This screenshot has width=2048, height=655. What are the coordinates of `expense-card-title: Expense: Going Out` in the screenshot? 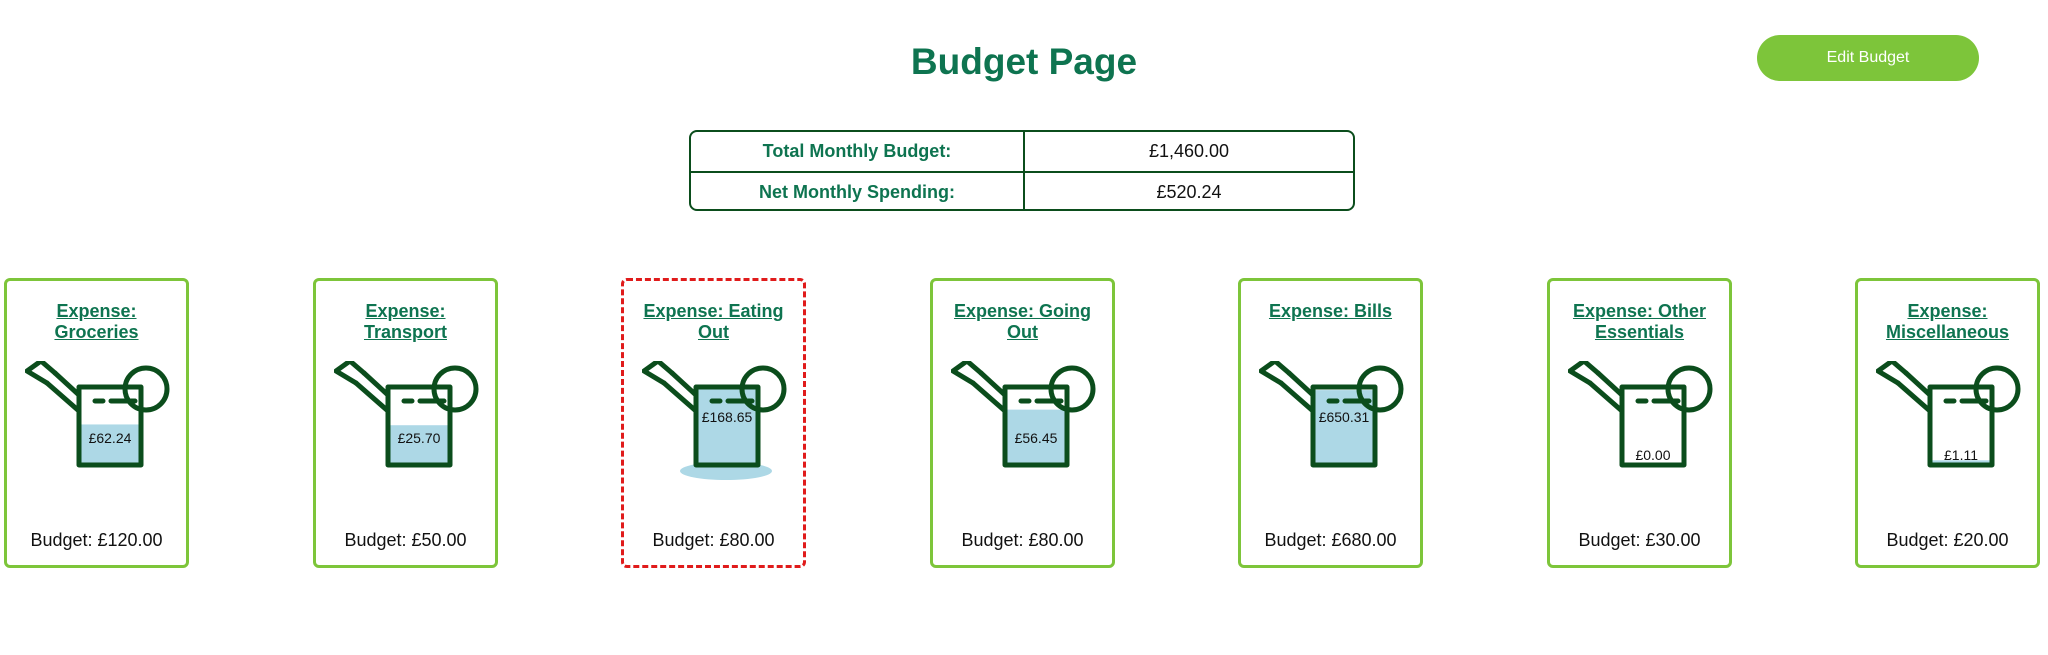 It's located at (1022, 322).